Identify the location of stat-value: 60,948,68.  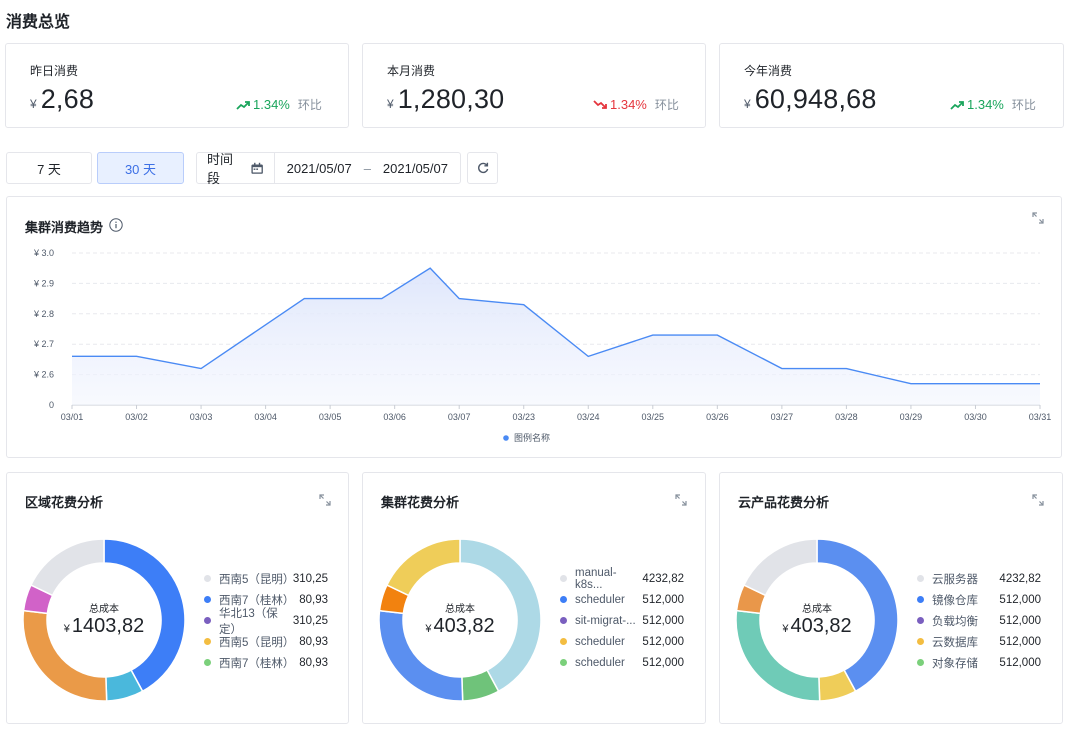
(815, 99).